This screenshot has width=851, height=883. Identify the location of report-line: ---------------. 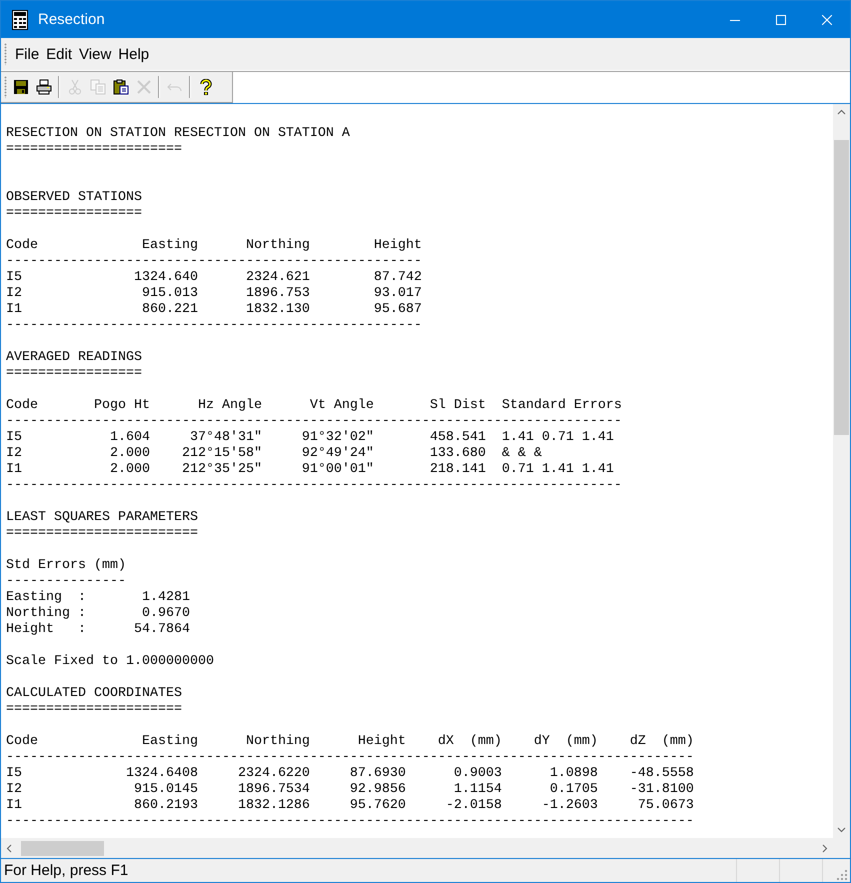
(66, 581).